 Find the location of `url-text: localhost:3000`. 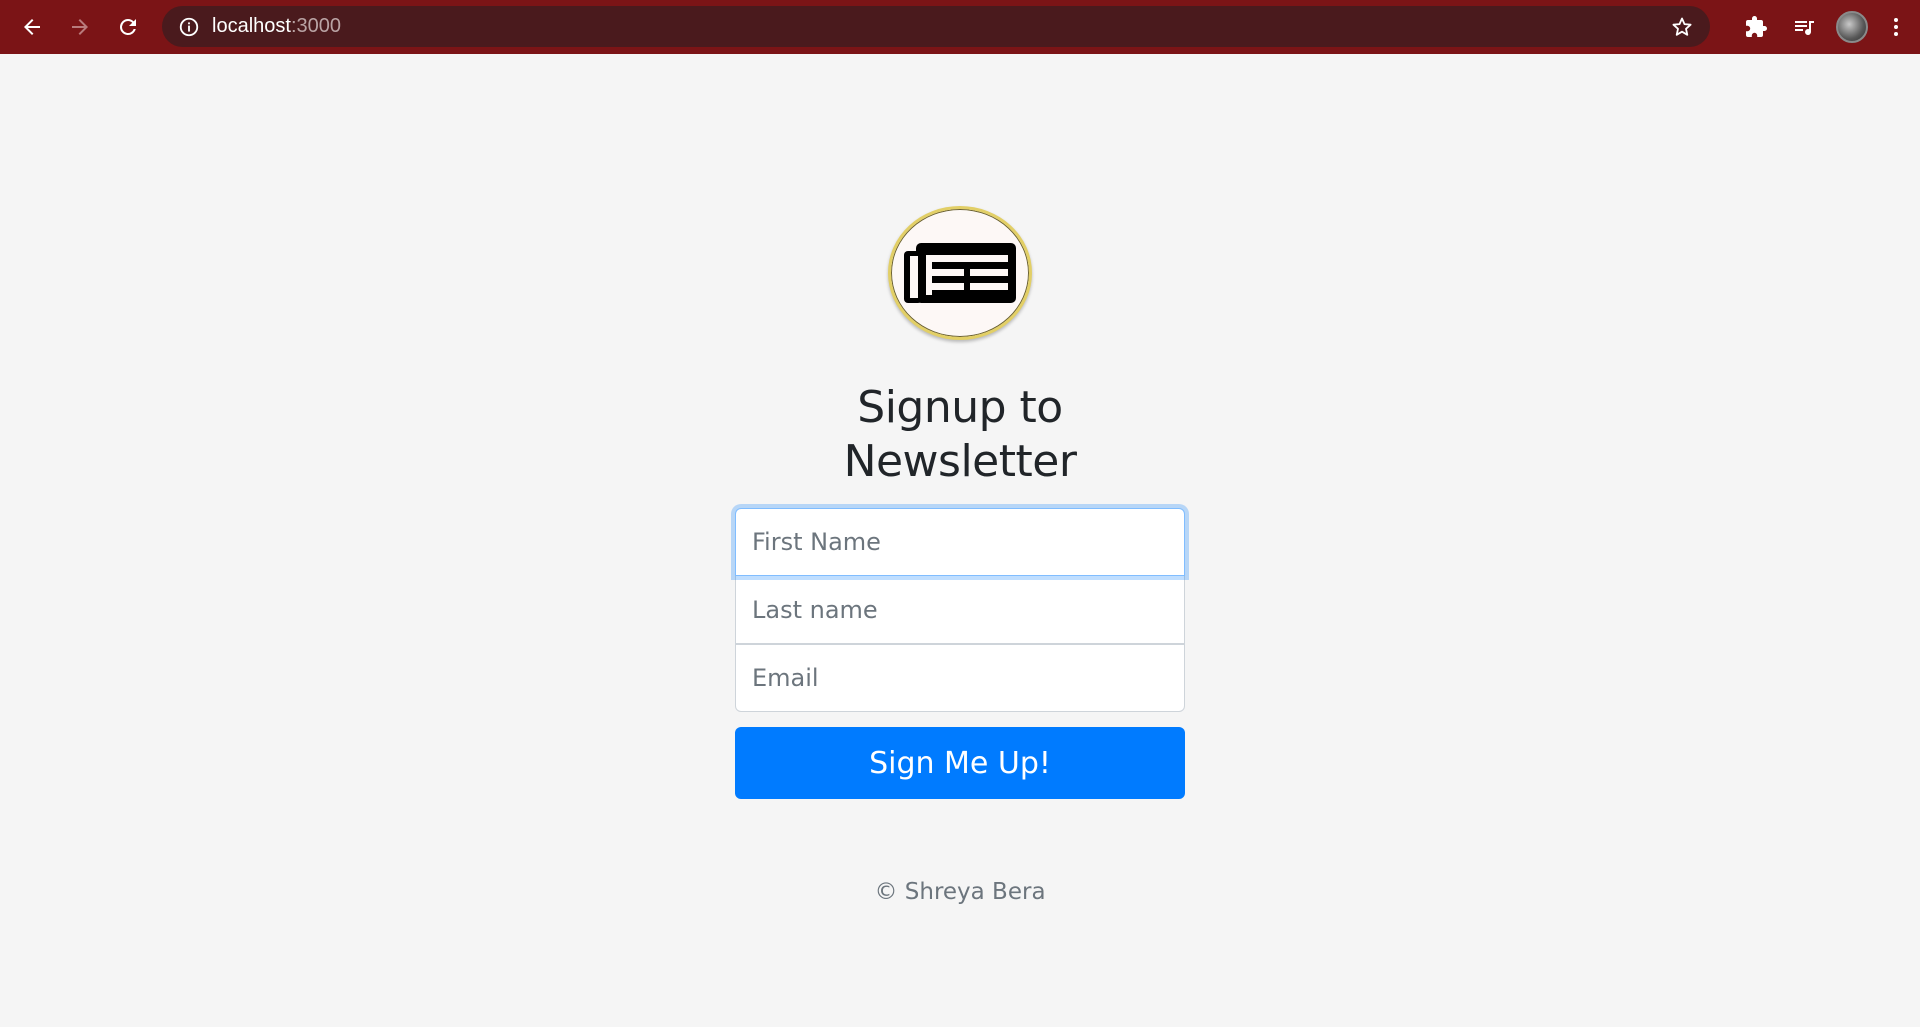

url-text: localhost:3000 is located at coordinates (276, 26).